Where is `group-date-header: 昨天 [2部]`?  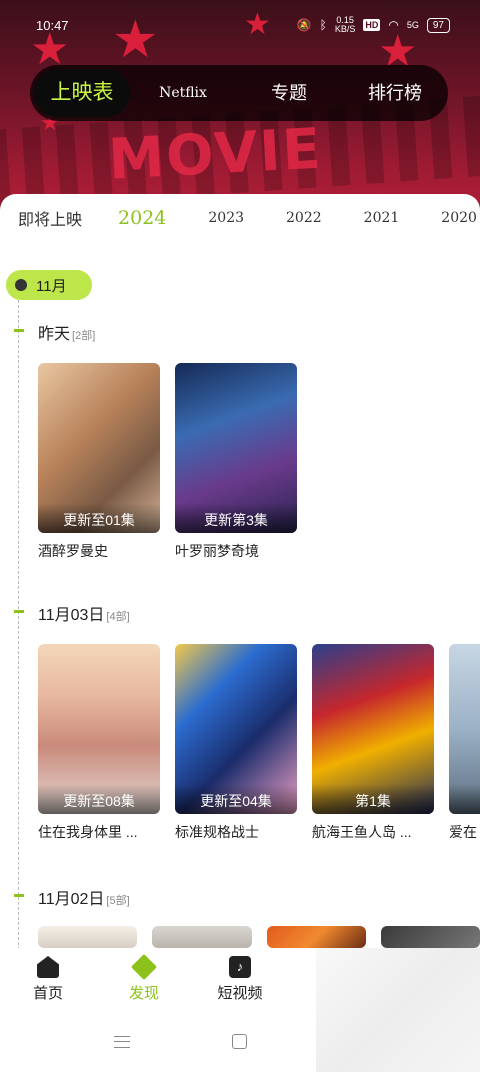
group-date-header: 昨天 [2部] is located at coordinates (66, 332).